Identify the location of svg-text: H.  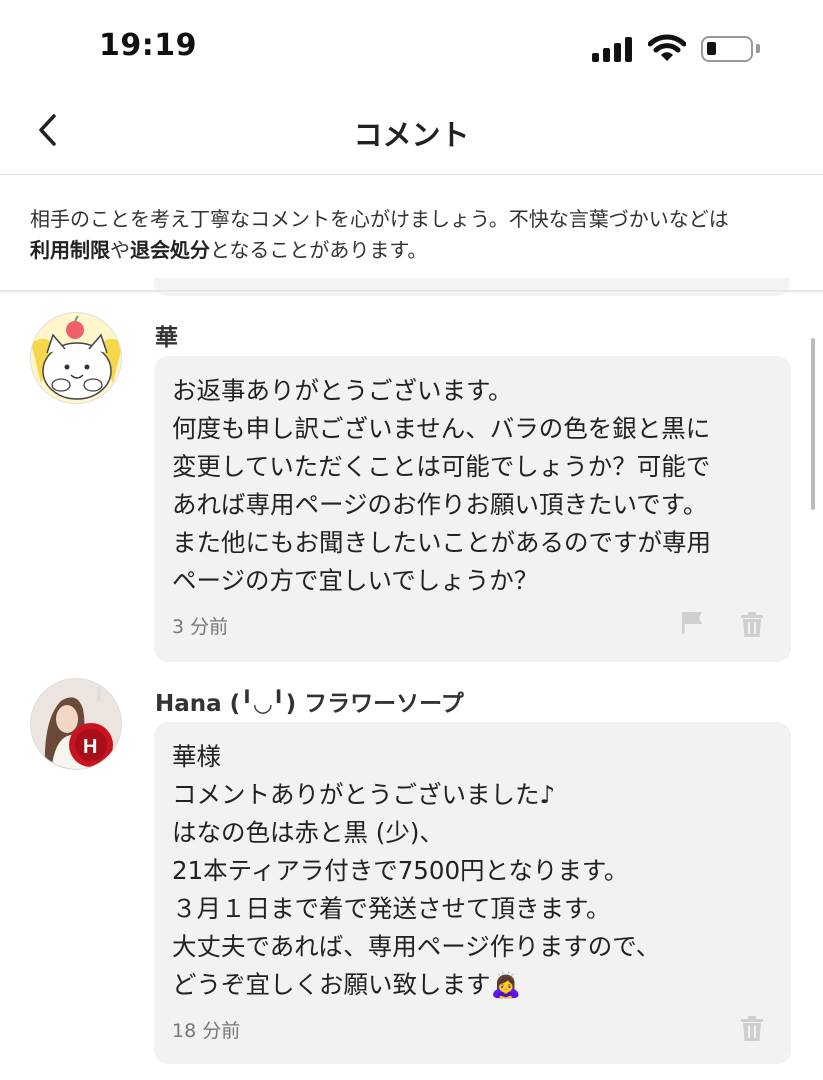
(90, 747).